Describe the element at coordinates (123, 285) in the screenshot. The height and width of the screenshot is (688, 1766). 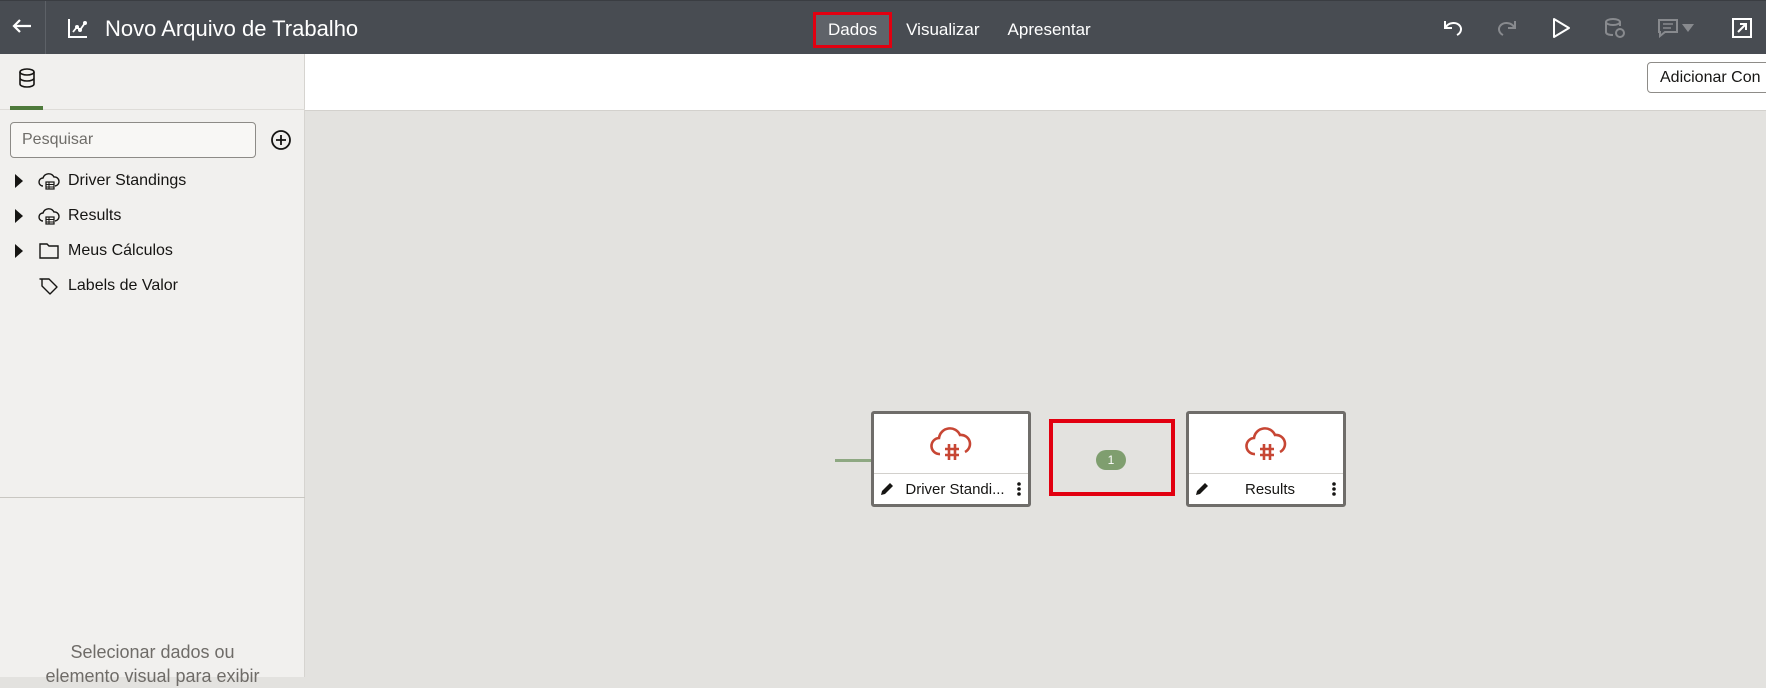
I see `tree-item-label: Labels de Valor` at that location.